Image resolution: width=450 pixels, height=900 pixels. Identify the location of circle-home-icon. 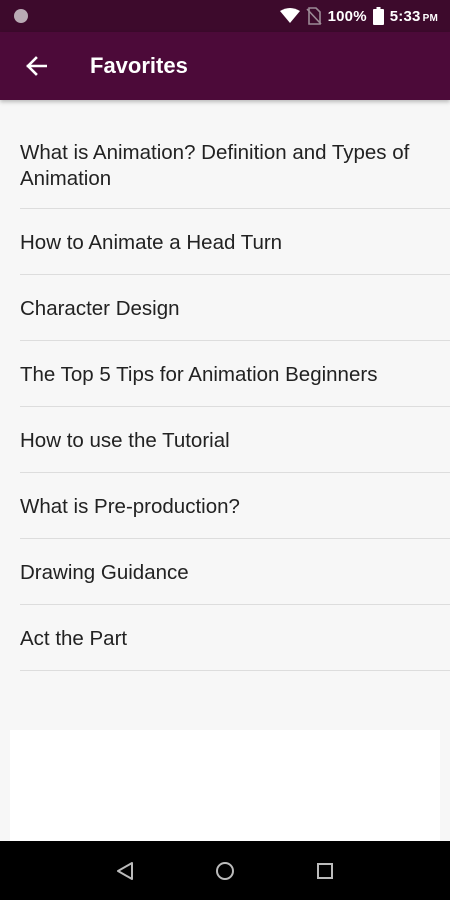
(225, 870).